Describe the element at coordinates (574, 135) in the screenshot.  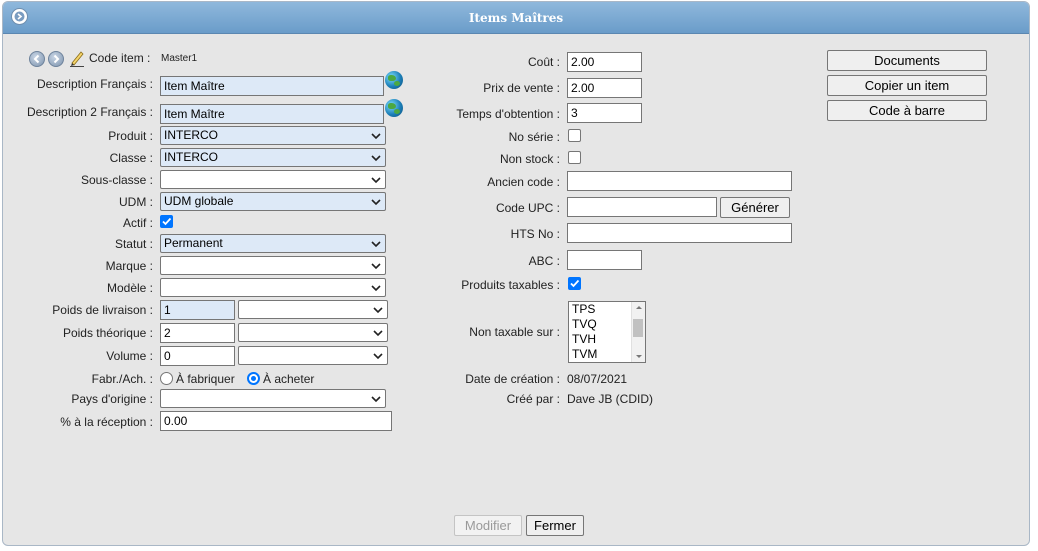
I see `no-serie-checkbox` at that location.